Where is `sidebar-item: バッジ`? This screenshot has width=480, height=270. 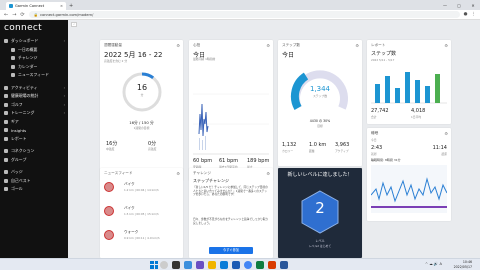
sidebar-item: バッジ is located at coordinates (34, 172).